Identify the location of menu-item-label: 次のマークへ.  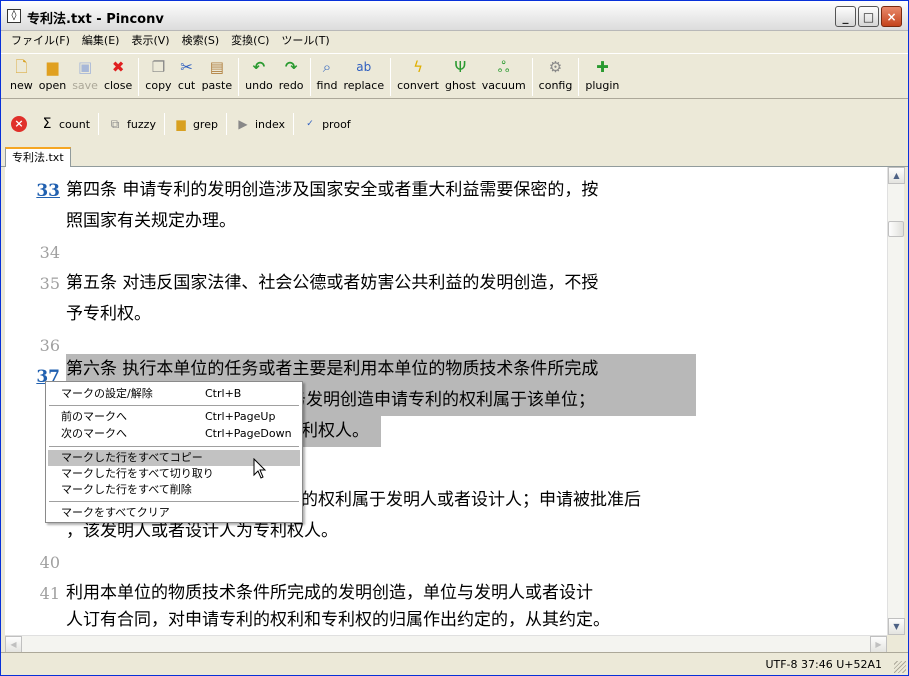
(94, 433).